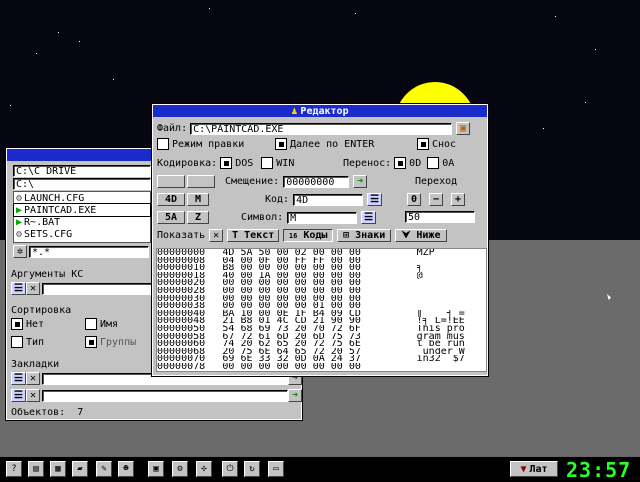 This screenshot has width=640, height=482. What do you see at coordinates (321, 359) in the screenshot?
I see `hex-row: 00000070 69 6E 33 32 0D 0A 24 37 in32 $7` at bounding box center [321, 359].